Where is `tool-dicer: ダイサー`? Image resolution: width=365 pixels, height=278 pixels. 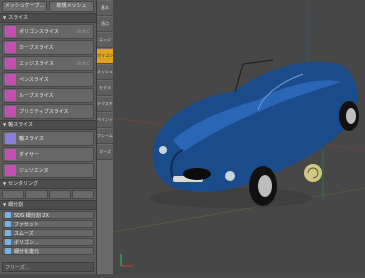 tool-dicer: ダイサー is located at coordinates (48, 154).